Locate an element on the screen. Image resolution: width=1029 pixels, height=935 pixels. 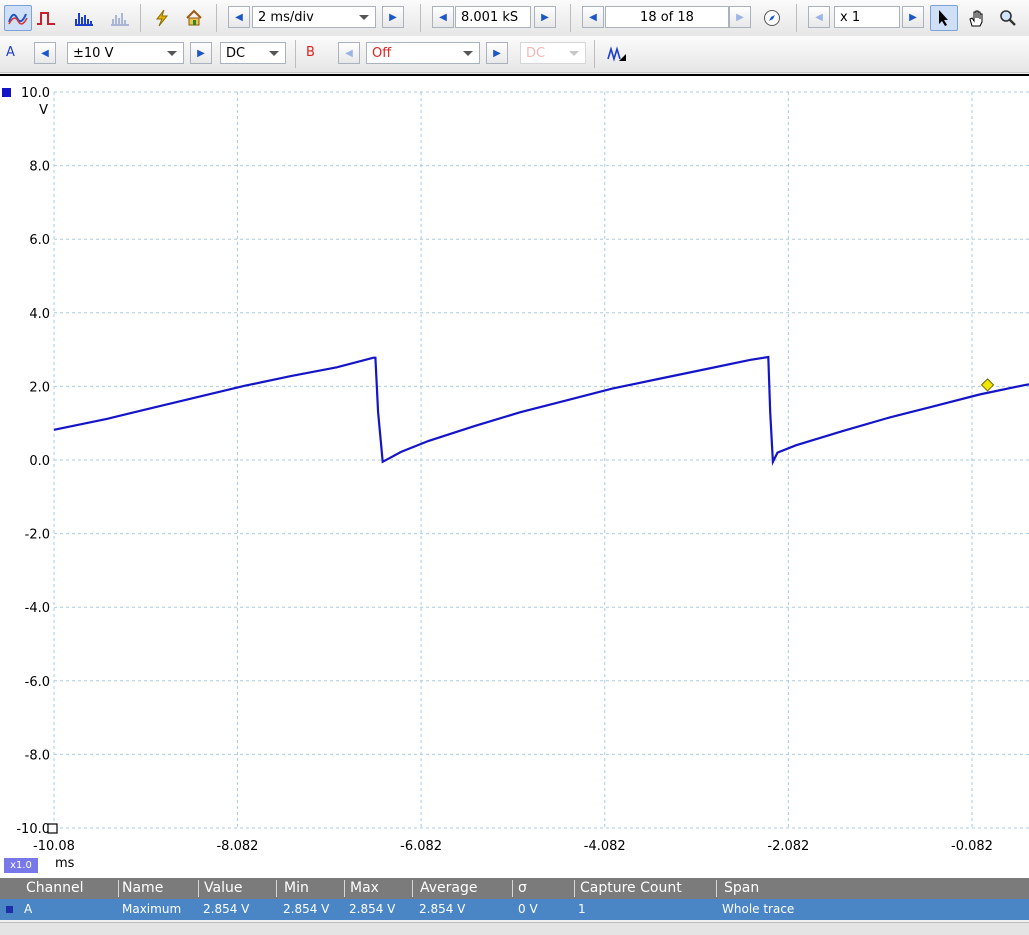
channel-a-coupling-select: DC is located at coordinates (253, 53).